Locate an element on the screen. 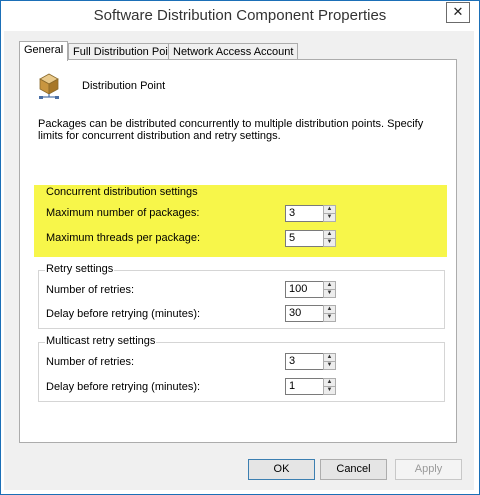 Image resolution: width=480 pixels, height=495 pixels. header-label: Distribution Point is located at coordinates (124, 86).